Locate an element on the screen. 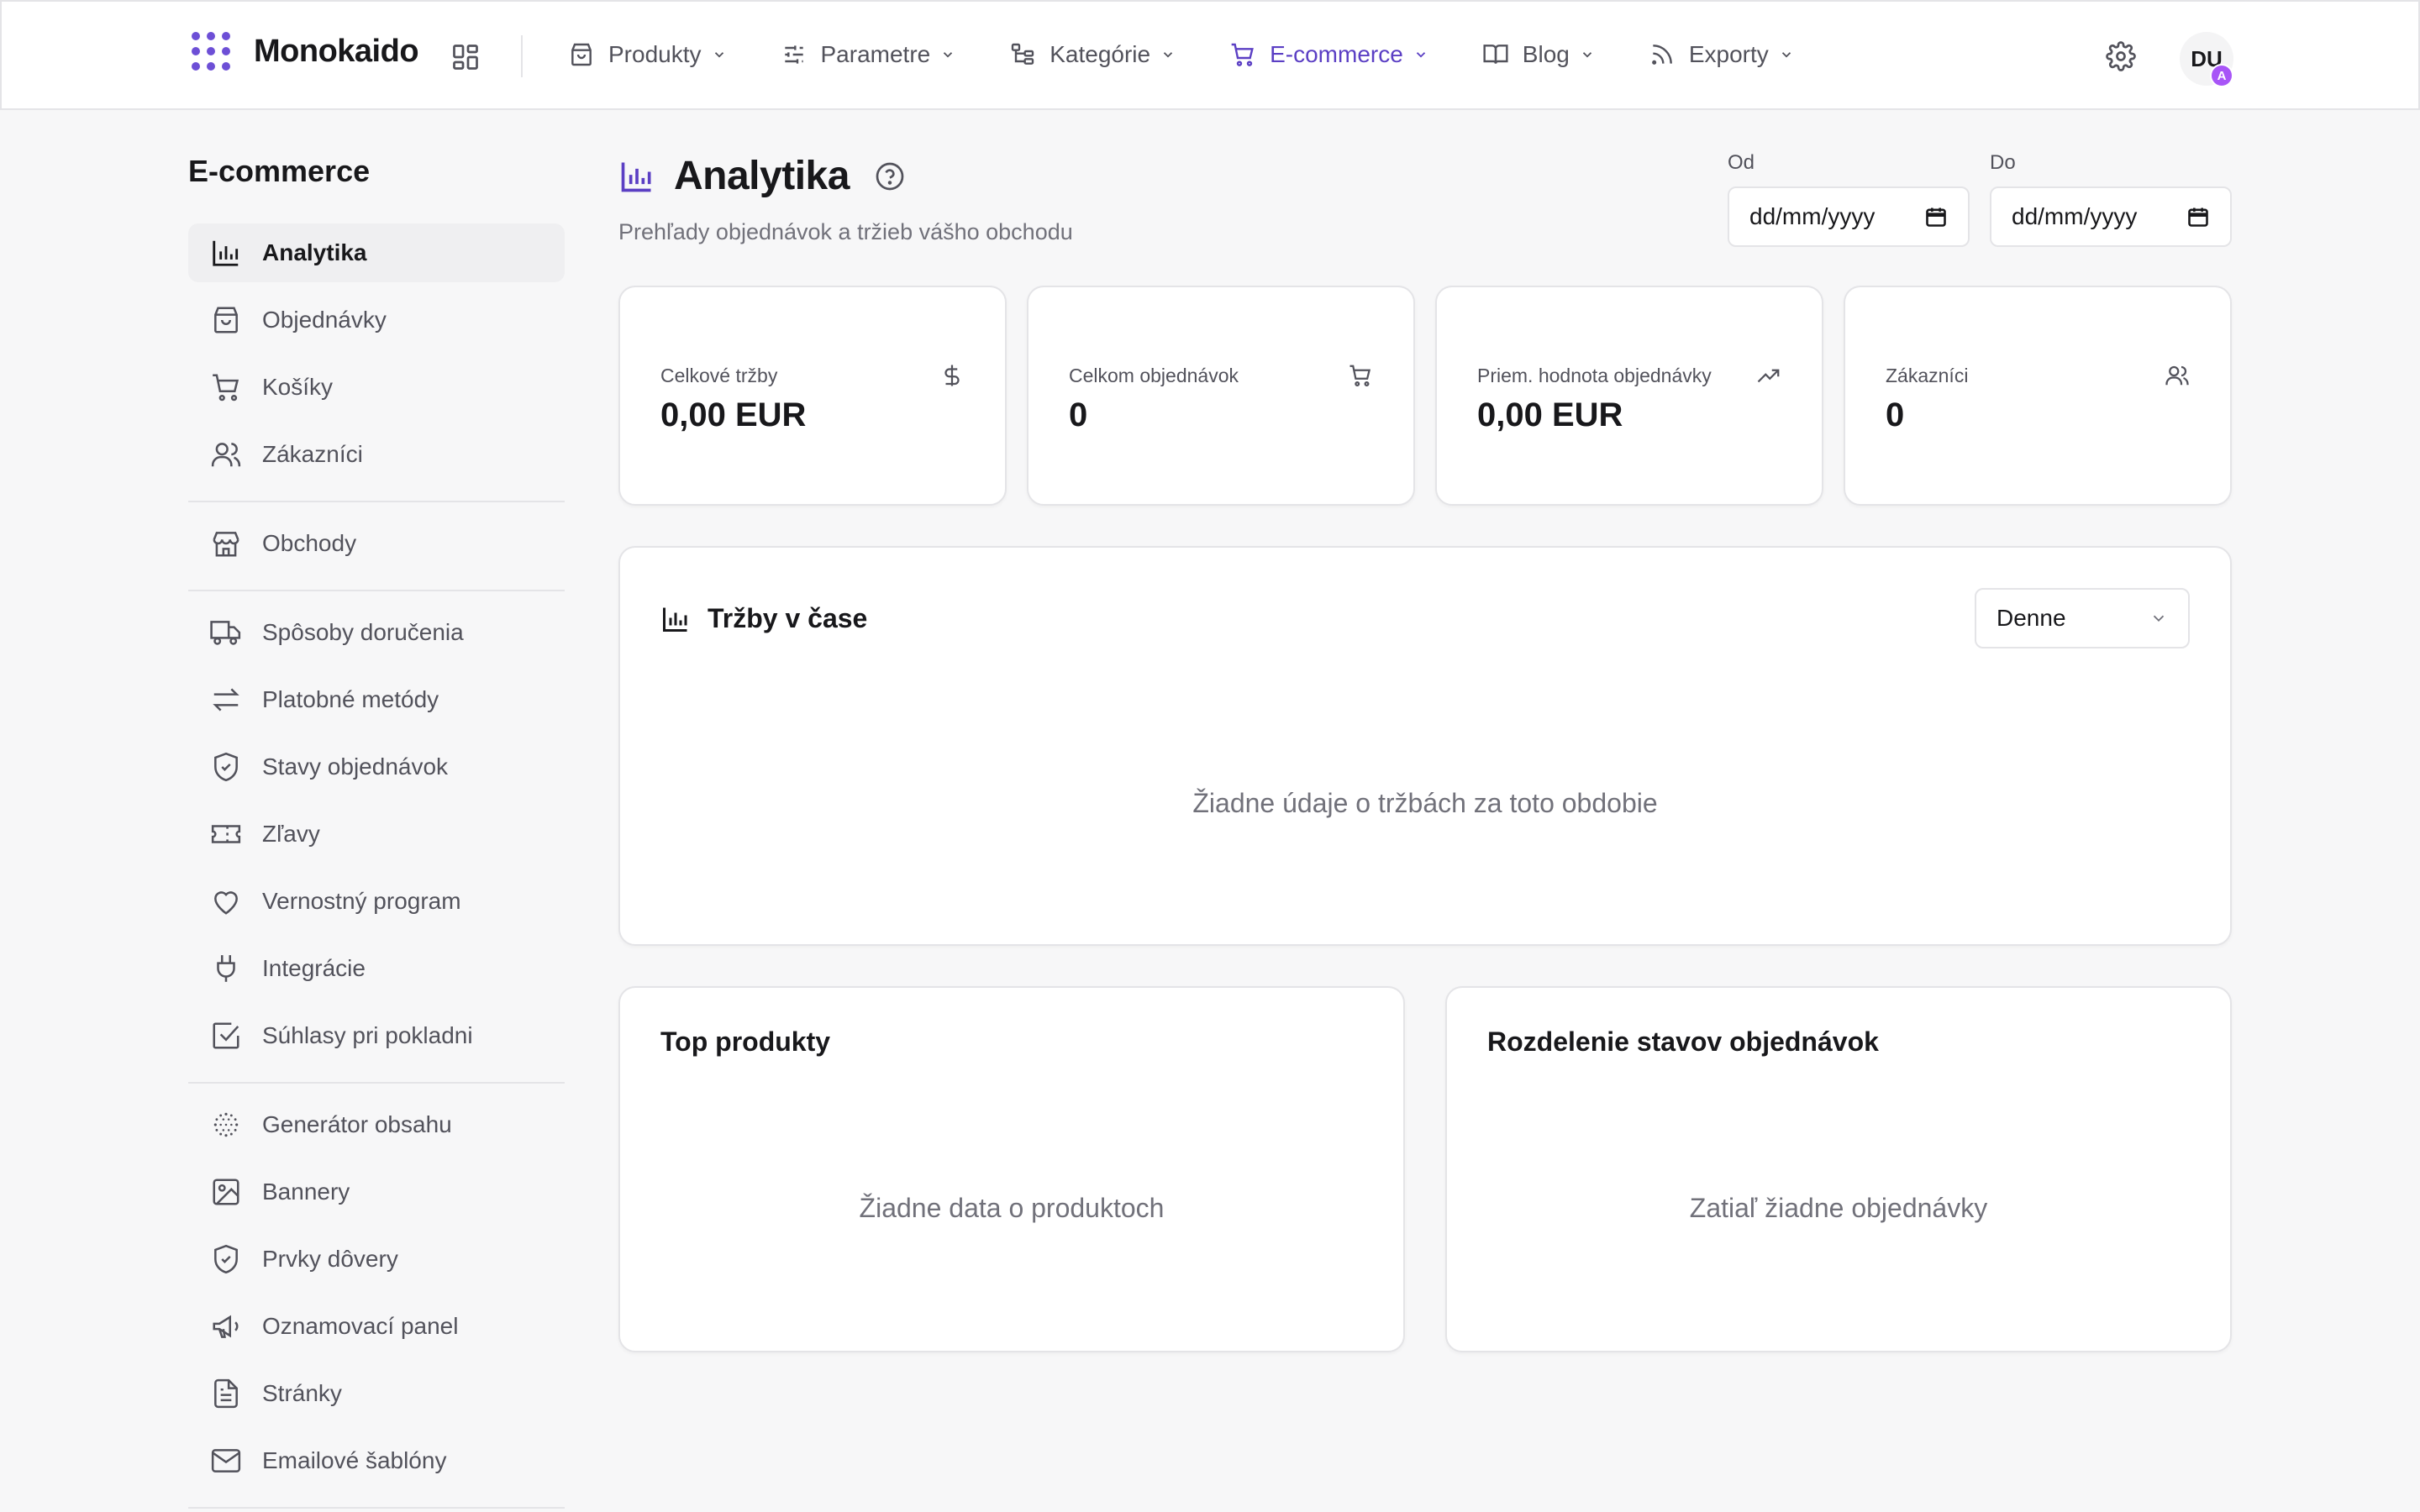  sidebar-item-label: Stavy objednávok is located at coordinates (355, 766).